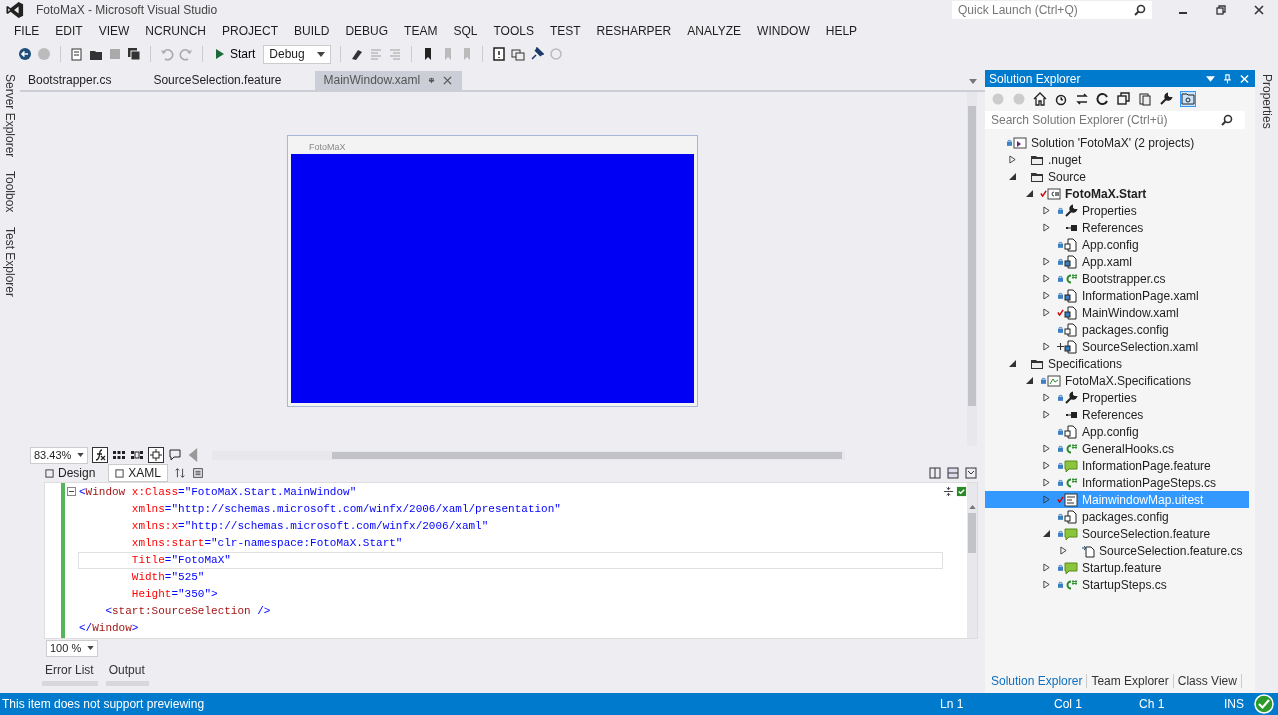 This screenshot has height=715, width=1278. I want to click on preview-icon, so click(1188, 99).